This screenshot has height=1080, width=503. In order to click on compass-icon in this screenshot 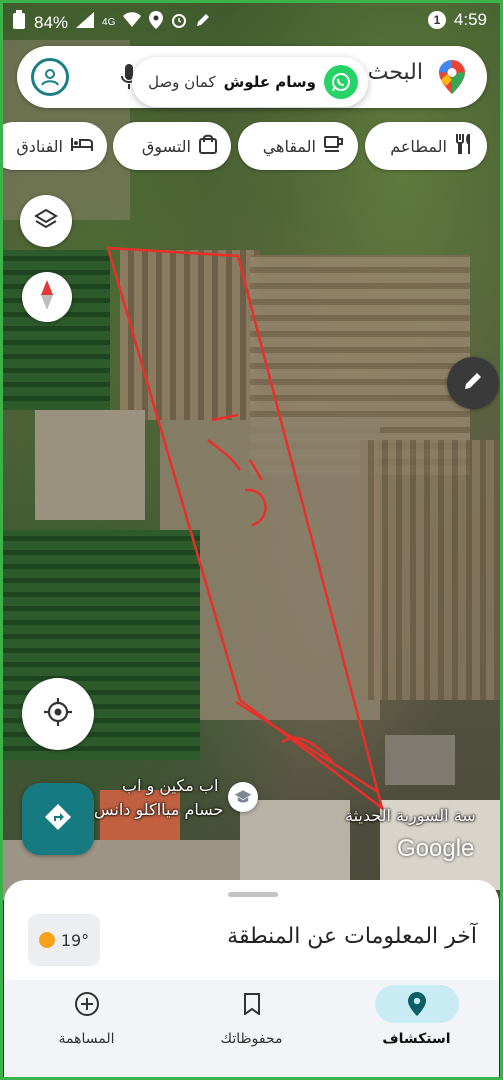, I will do `click(47, 297)`.